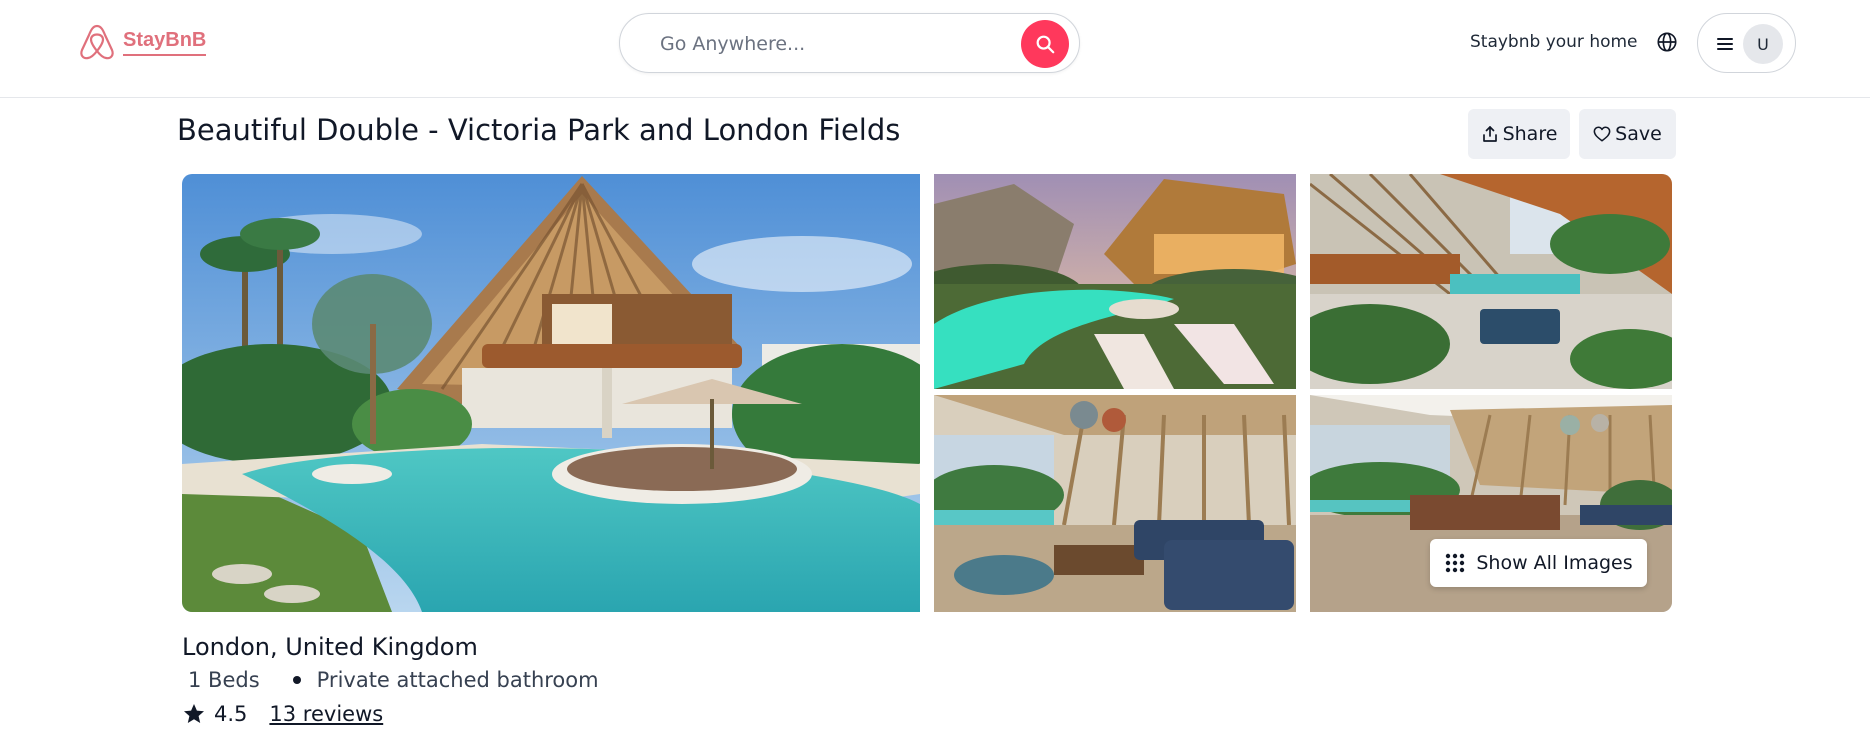 This screenshot has width=1870, height=753. Describe the element at coordinates (1530, 134) in the screenshot. I see `share-label: Share` at that location.